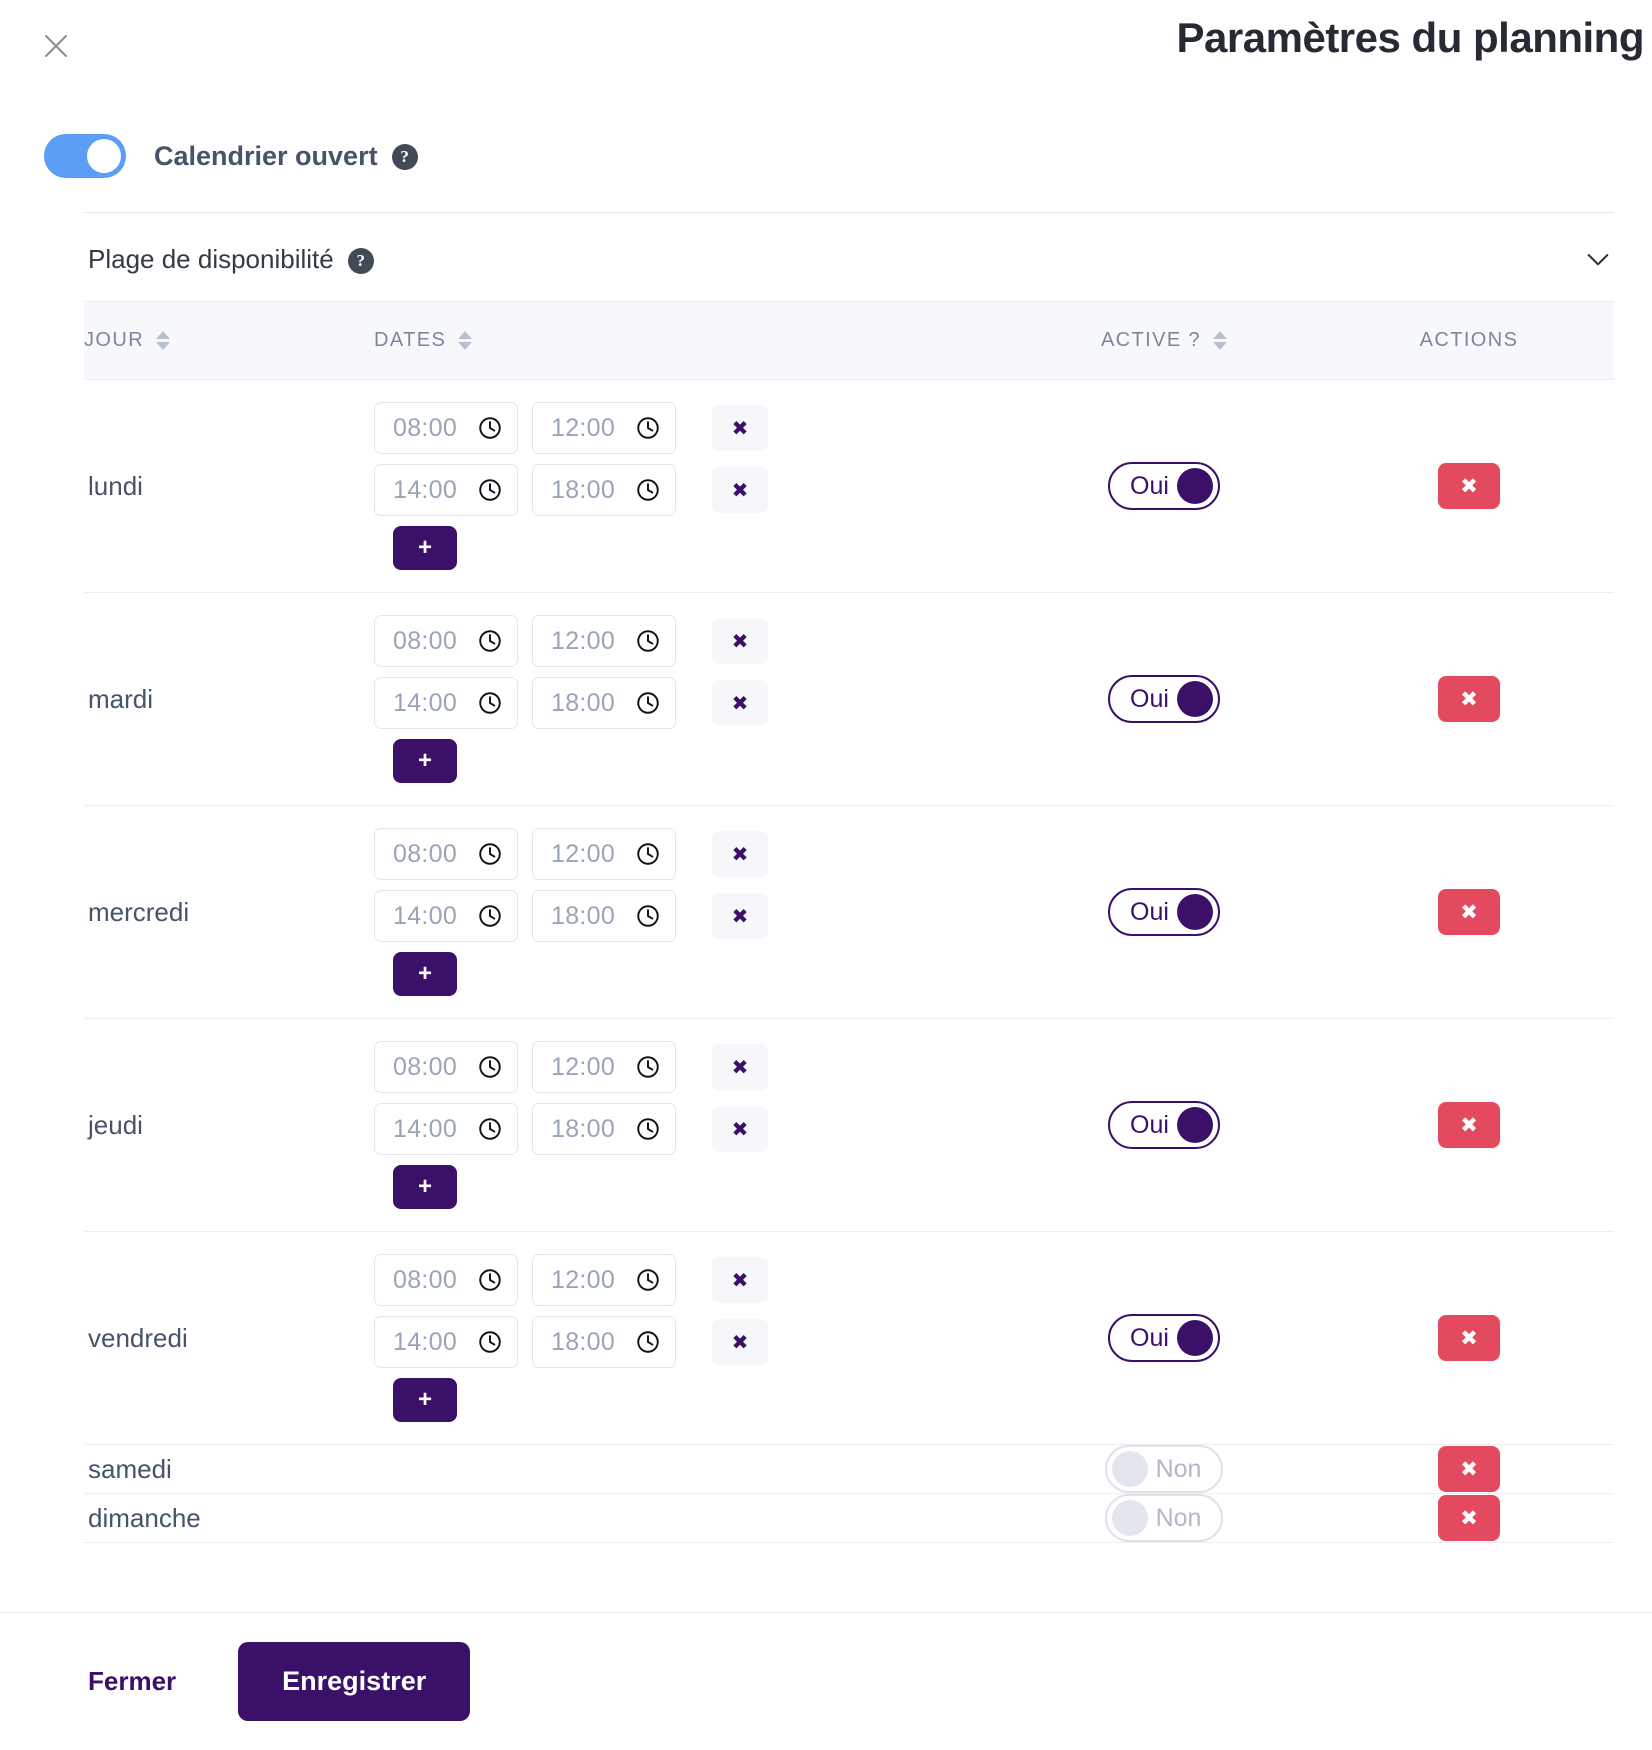  What do you see at coordinates (425, 1341) in the screenshot?
I see `start-time-value: 14:00` at bounding box center [425, 1341].